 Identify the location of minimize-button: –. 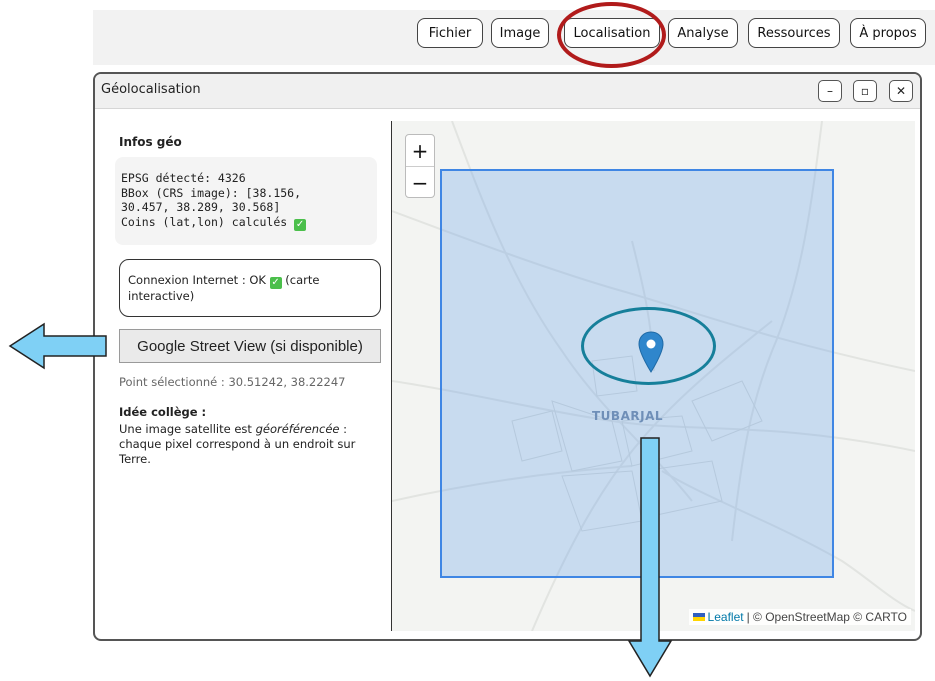
(830, 91).